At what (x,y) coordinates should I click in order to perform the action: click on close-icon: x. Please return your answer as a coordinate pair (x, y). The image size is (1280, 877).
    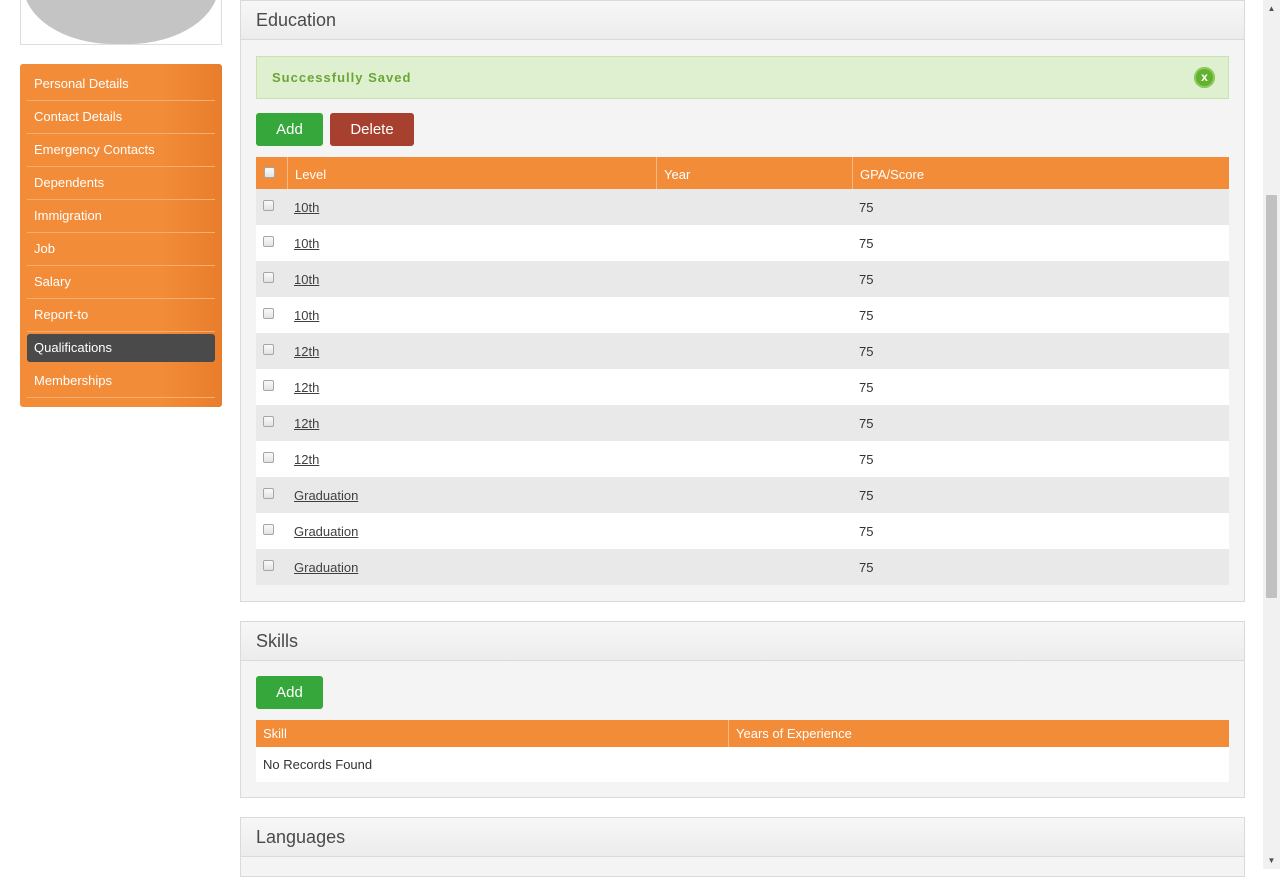
    Looking at the image, I should click on (1204, 77).